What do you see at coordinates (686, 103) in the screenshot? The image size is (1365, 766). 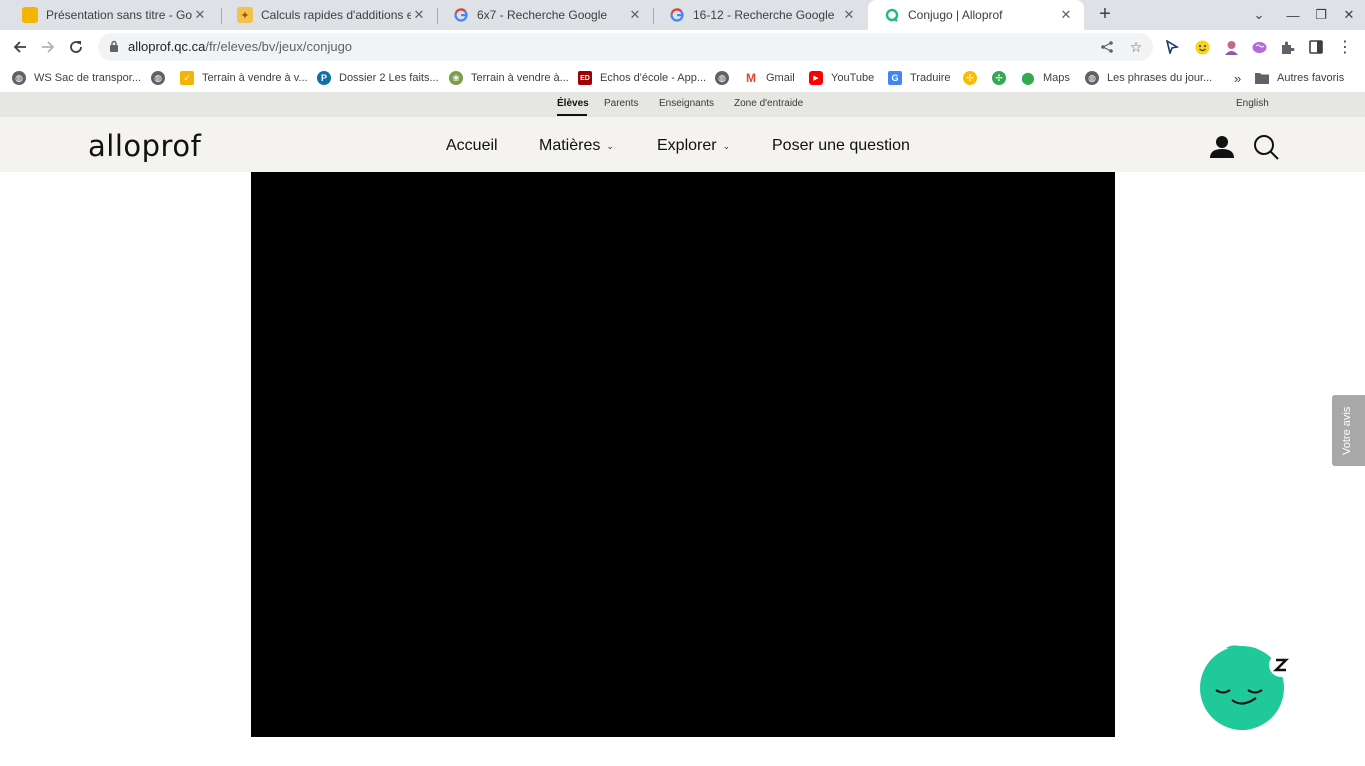 I see `audience-teachers-link: Enseignants` at bounding box center [686, 103].